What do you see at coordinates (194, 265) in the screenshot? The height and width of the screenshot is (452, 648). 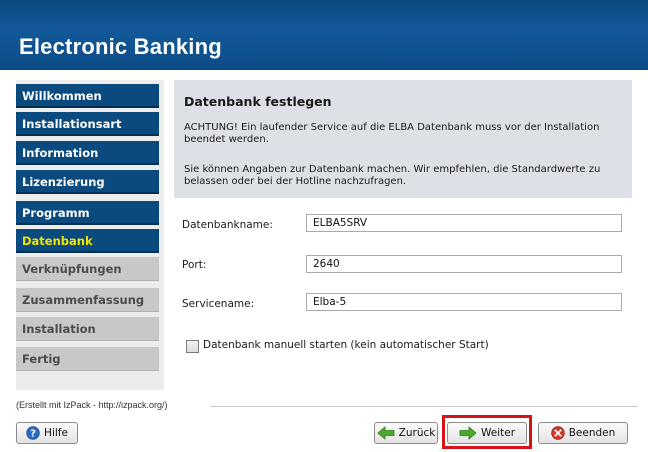 I see `port-label: Port:` at bounding box center [194, 265].